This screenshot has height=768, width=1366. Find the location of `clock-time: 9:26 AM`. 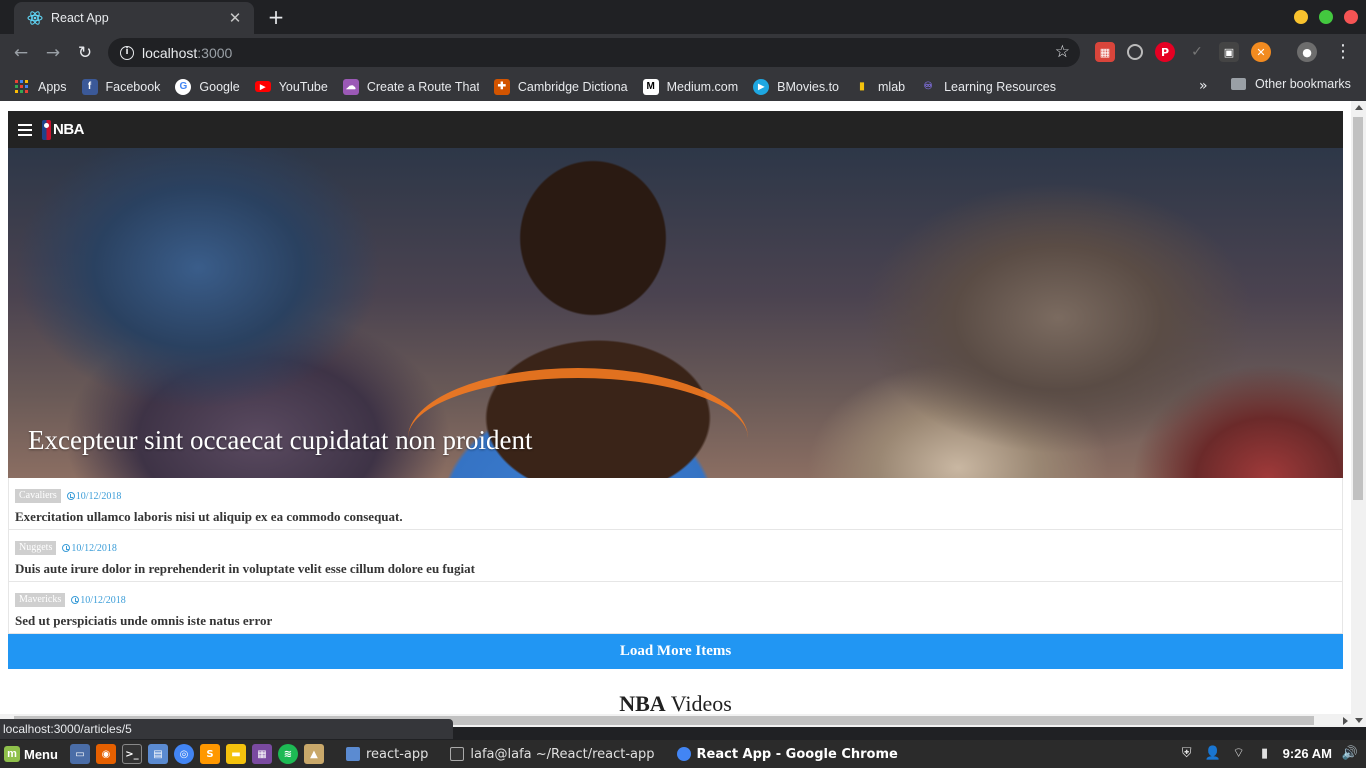

clock-time: 9:26 AM is located at coordinates (1307, 753).